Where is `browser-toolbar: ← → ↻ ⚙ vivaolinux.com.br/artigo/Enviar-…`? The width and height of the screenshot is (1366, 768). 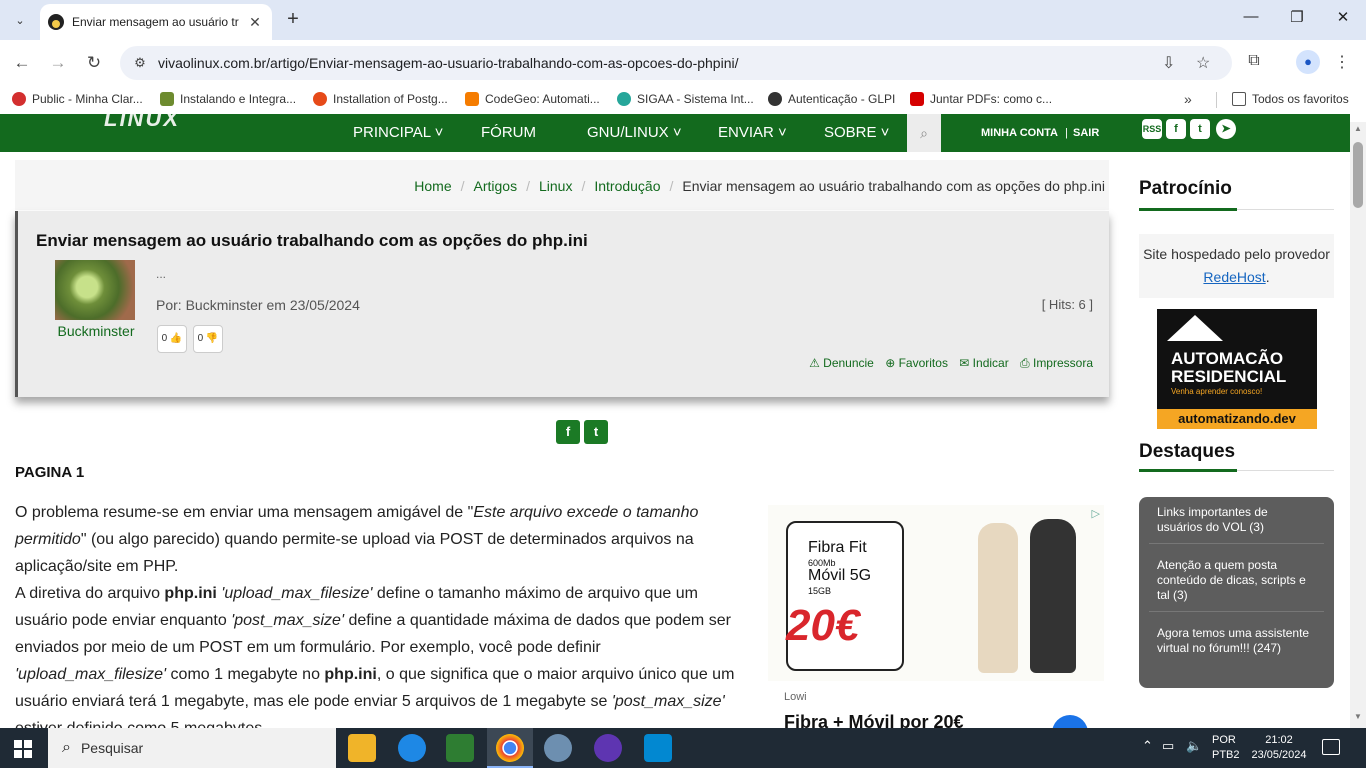 browser-toolbar: ← → ↻ ⚙ vivaolinux.com.br/artigo/Enviar-… is located at coordinates (683, 63).